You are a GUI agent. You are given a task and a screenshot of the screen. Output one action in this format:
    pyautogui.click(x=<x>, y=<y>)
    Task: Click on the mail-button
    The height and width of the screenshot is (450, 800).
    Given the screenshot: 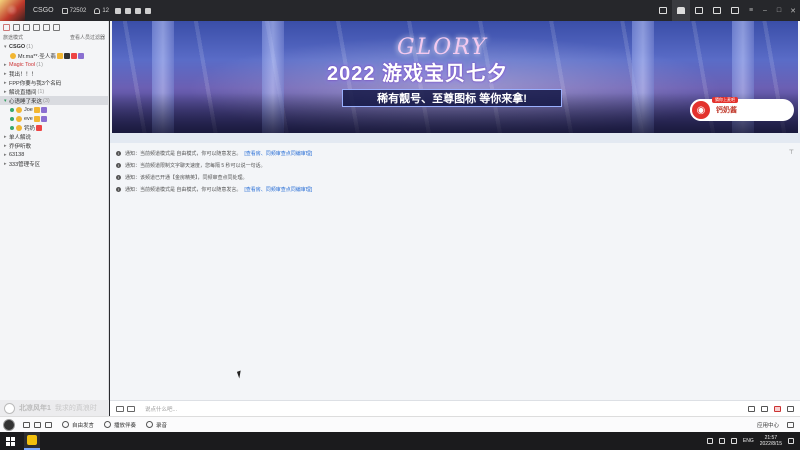 What is the action you would take?
    pyautogui.click(x=735, y=10)
    